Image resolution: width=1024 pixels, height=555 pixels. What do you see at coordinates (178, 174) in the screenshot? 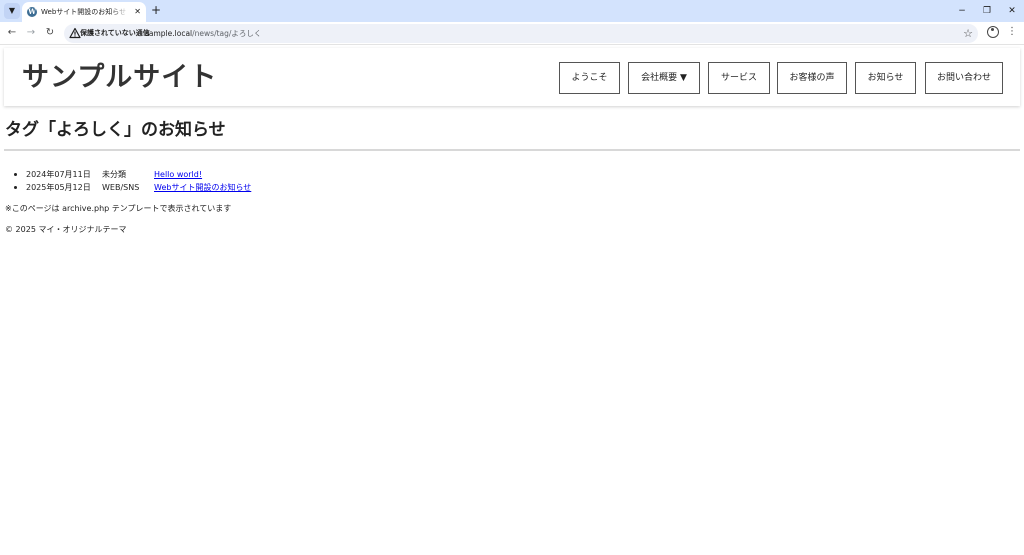
I see `post-link: Hello world!` at bounding box center [178, 174].